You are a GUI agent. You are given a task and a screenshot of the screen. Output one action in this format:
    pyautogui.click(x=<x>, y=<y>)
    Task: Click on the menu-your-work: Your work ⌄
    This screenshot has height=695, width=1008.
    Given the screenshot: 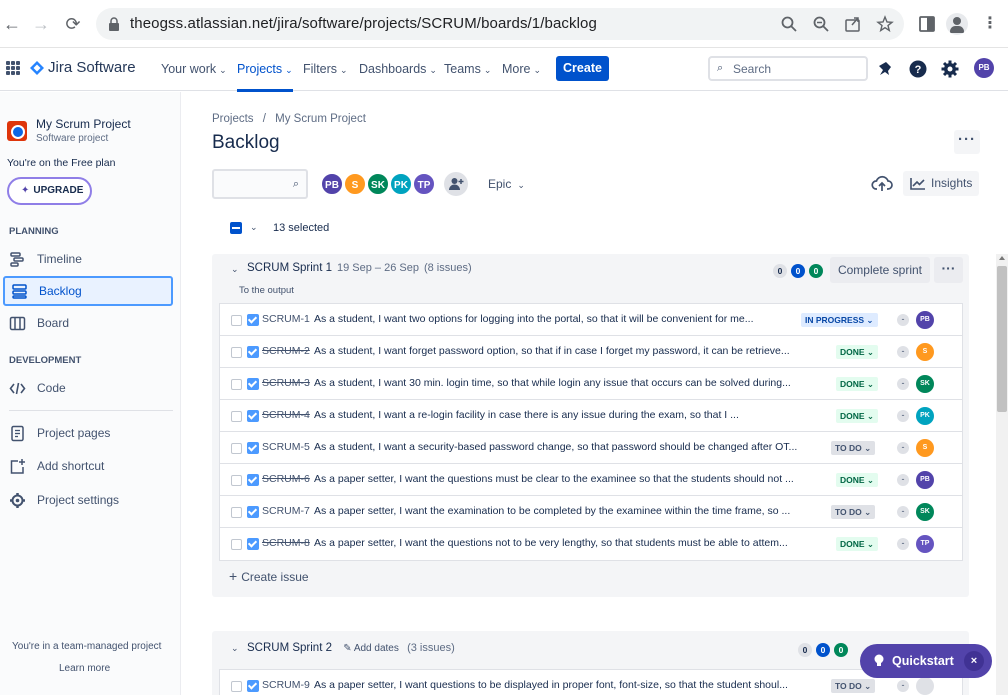 What is the action you would take?
    pyautogui.click(x=194, y=69)
    